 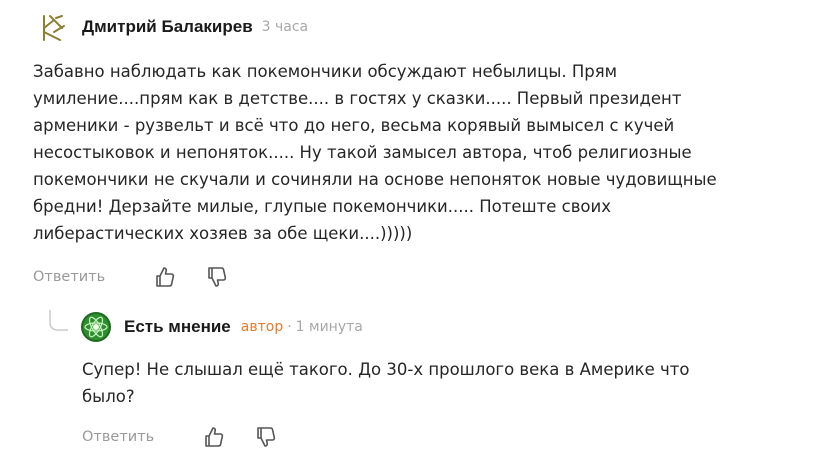 What do you see at coordinates (285, 27) in the screenshot?
I see `comment-time: 3 часа` at bounding box center [285, 27].